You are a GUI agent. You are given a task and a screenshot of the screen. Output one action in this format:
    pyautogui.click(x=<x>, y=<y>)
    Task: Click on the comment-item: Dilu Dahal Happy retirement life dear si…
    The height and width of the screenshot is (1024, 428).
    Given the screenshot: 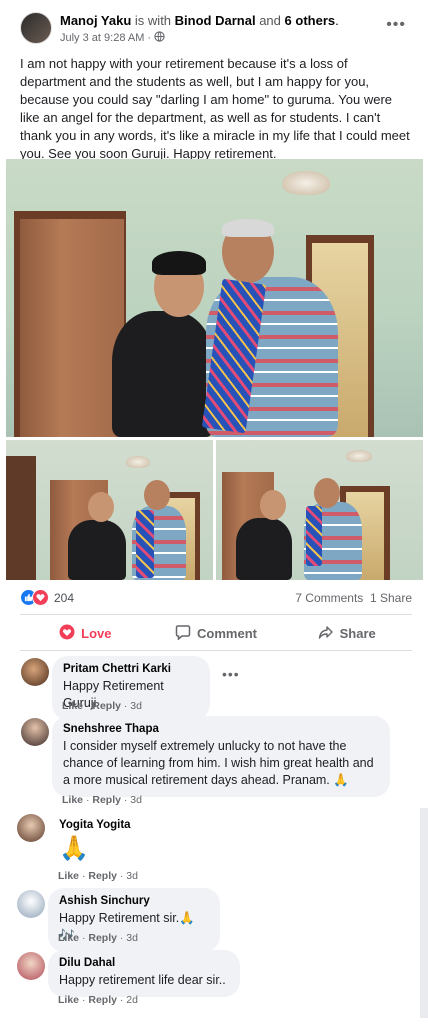 What is the action you would take?
    pyautogui.click(x=214, y=980)
    